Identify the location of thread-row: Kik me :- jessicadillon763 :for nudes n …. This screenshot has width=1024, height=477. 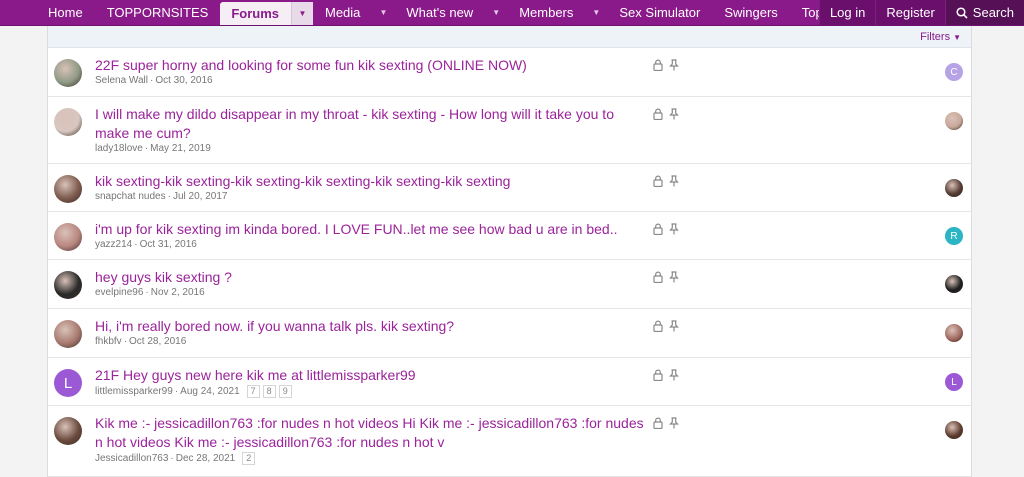
(509, 441).